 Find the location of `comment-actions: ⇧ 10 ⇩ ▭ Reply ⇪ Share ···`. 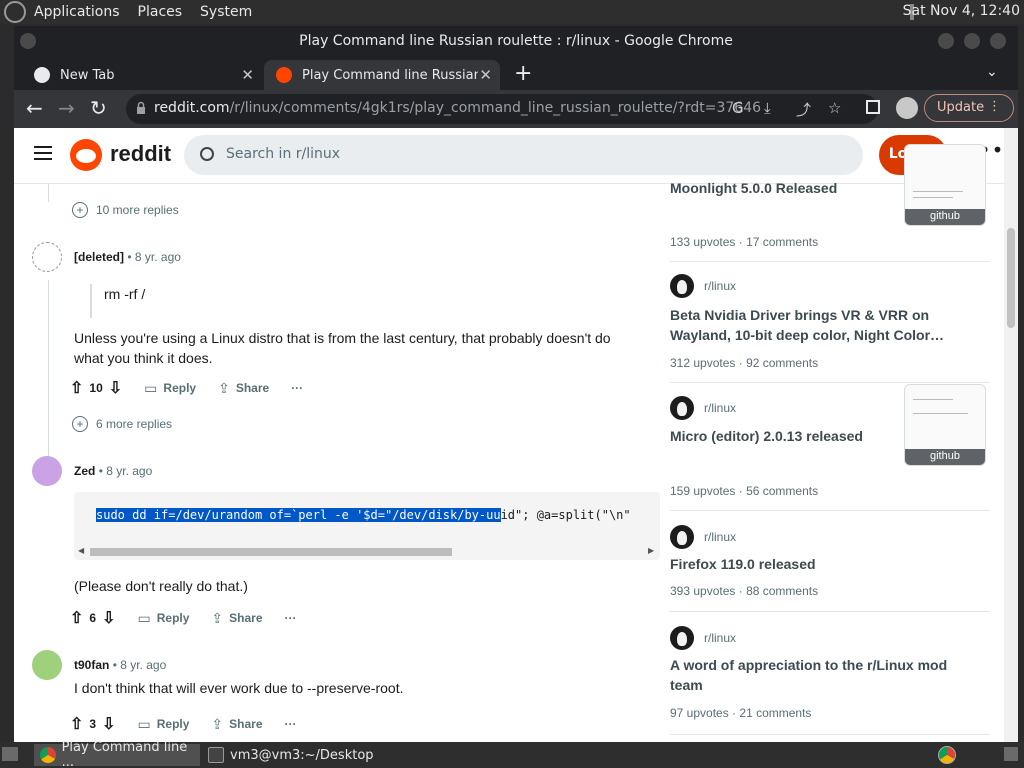

comment-actions: ⇧ 10 ⇩ ▭ Reply ⇪ Share ··· is located at coordinates (186, 388).